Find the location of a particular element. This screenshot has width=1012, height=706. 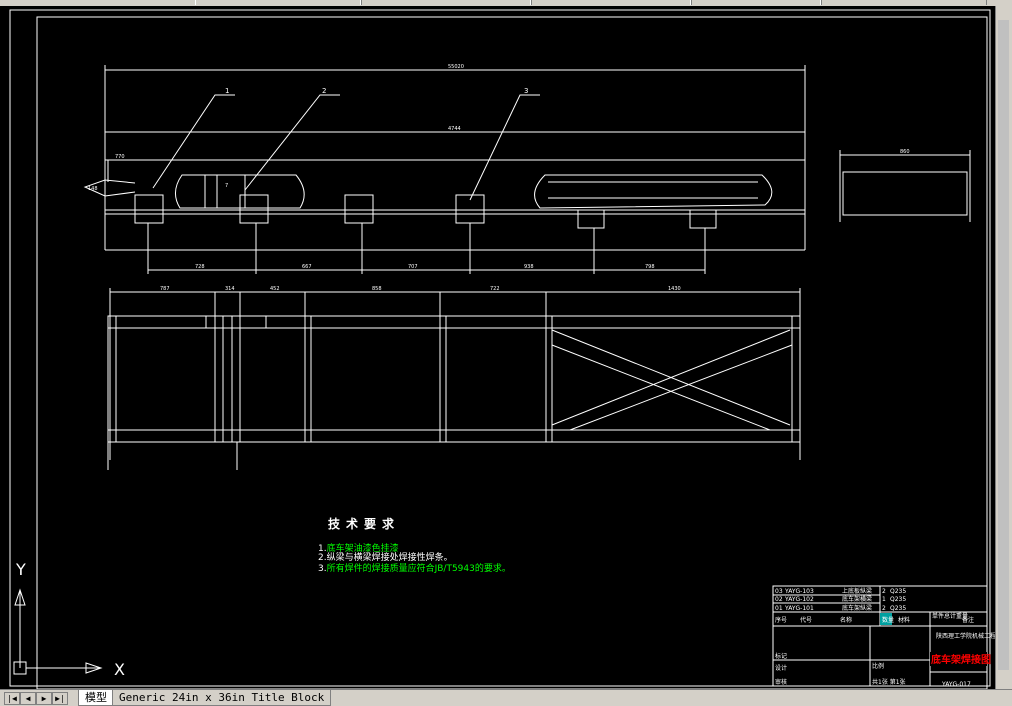

dim-plan: 1430 is located at coordinates (674, 289).